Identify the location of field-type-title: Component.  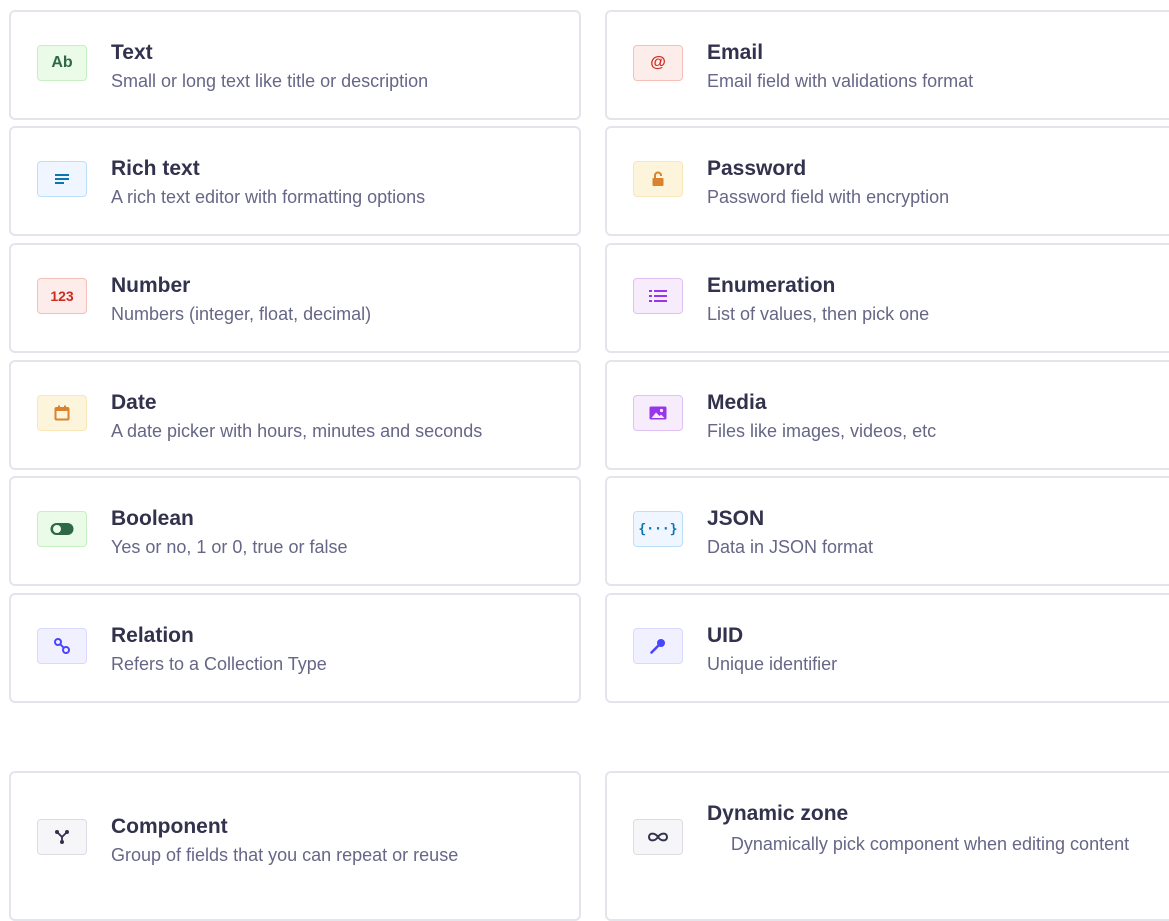
(169, 826).